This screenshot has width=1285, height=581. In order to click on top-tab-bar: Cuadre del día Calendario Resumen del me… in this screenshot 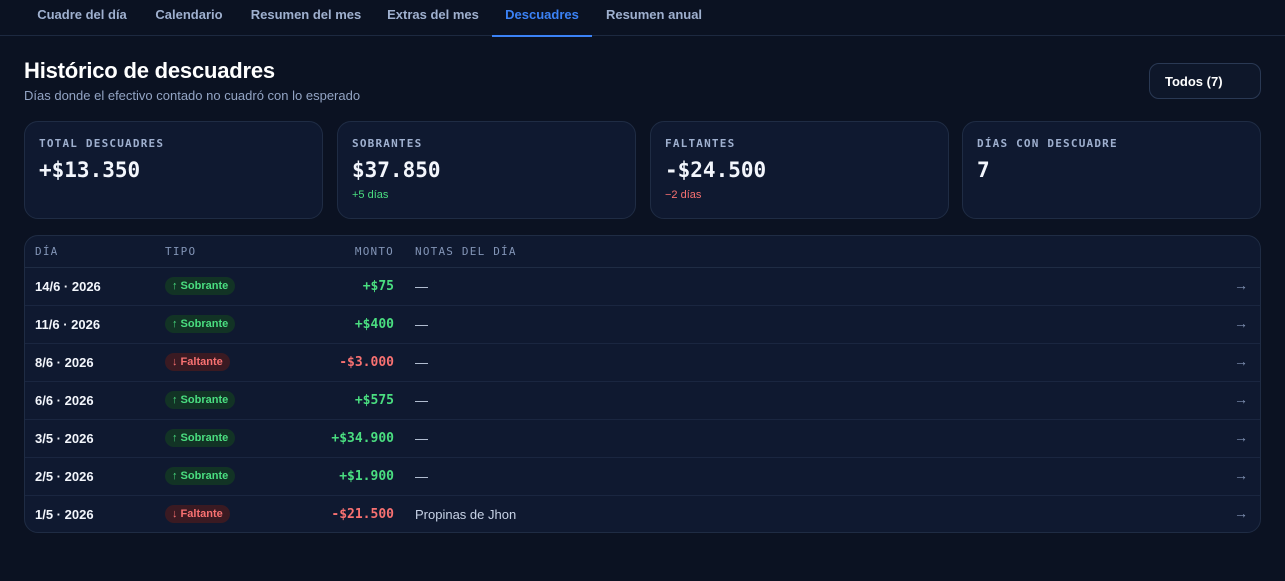, I will do `click(642, 18)`.